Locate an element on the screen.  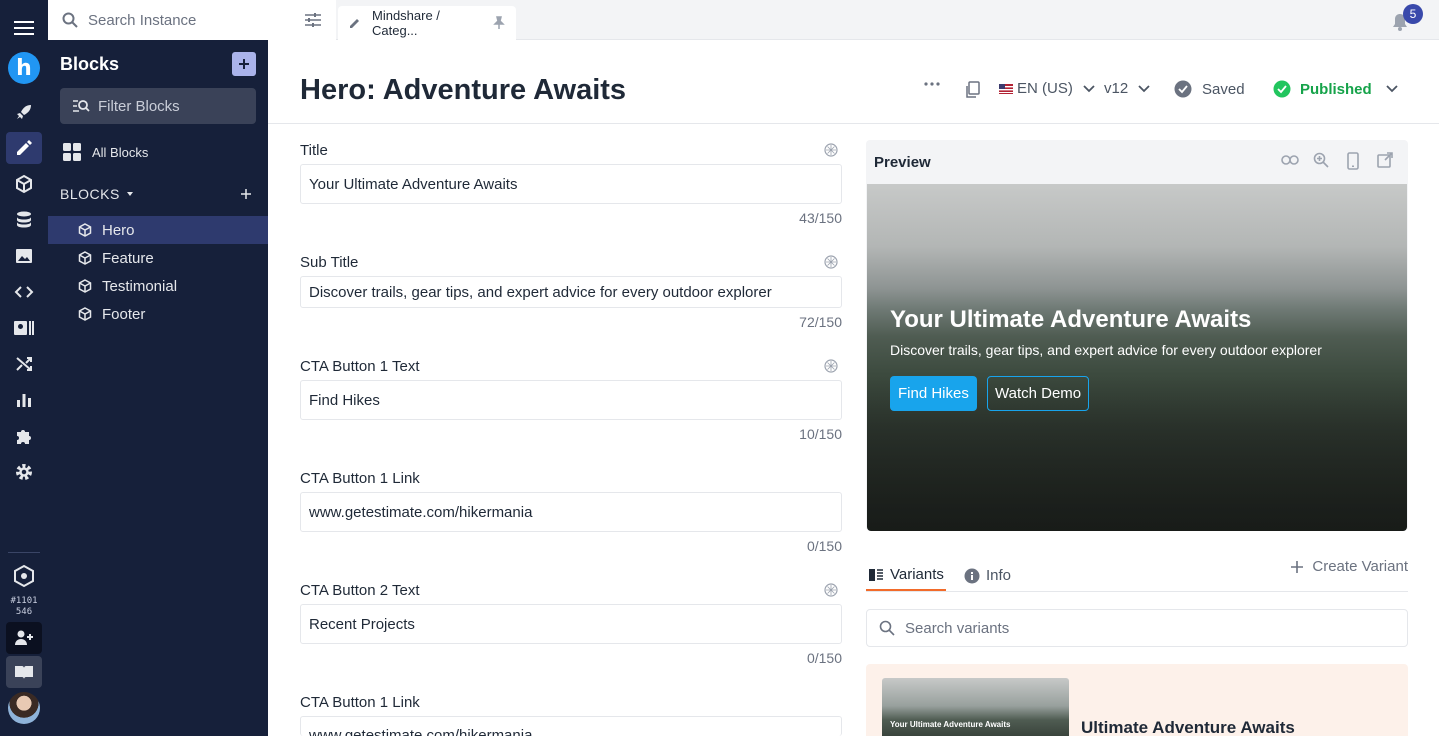
code-icon is located at coordinates (24, 292).